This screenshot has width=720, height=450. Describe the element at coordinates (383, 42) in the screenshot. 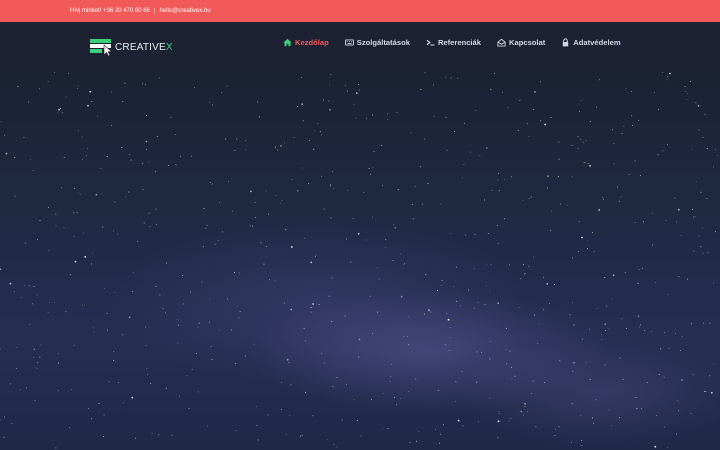

I see `nav-label-szolgaltatasok: Szolgáltatások` at that location.